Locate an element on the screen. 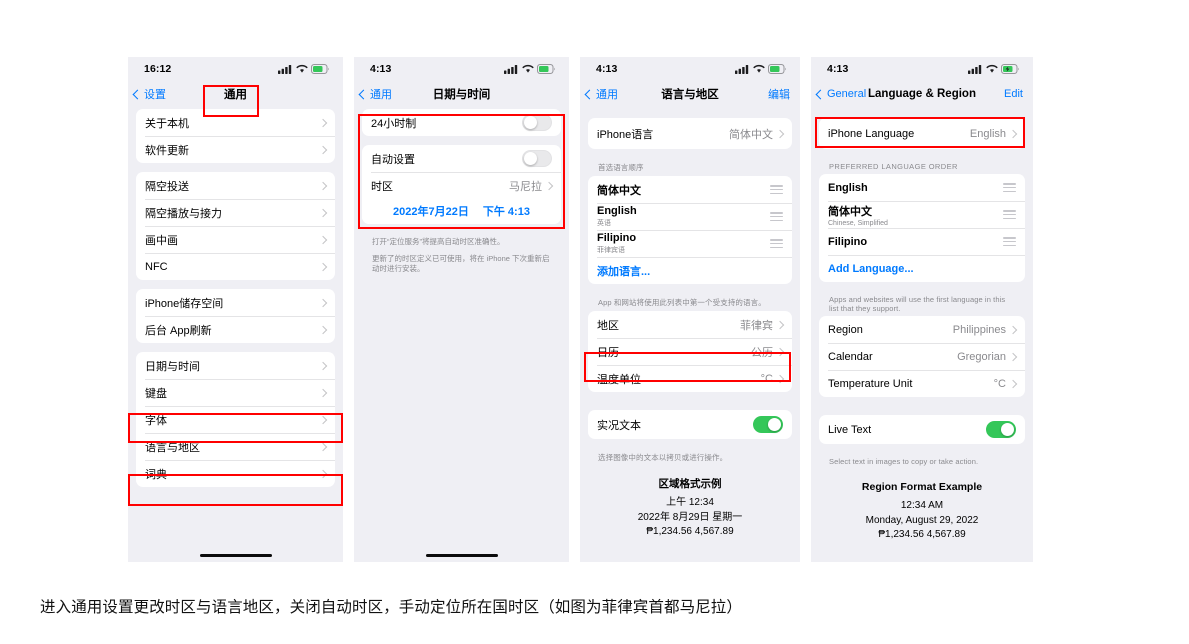 This screenshot has height=644, width=1189. row-dictionary: 词典 is located at coordinates (235, 473).